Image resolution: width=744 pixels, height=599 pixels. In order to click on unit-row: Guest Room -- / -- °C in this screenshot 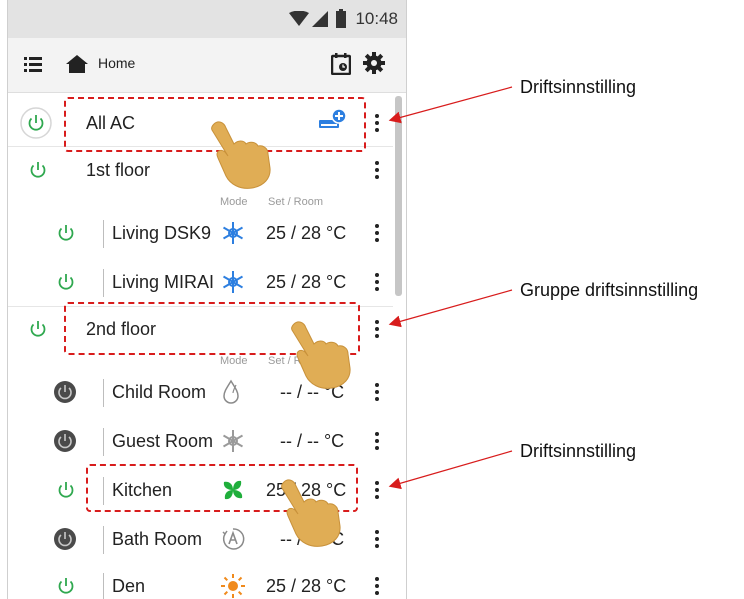, I will do `click(207, 441)`.